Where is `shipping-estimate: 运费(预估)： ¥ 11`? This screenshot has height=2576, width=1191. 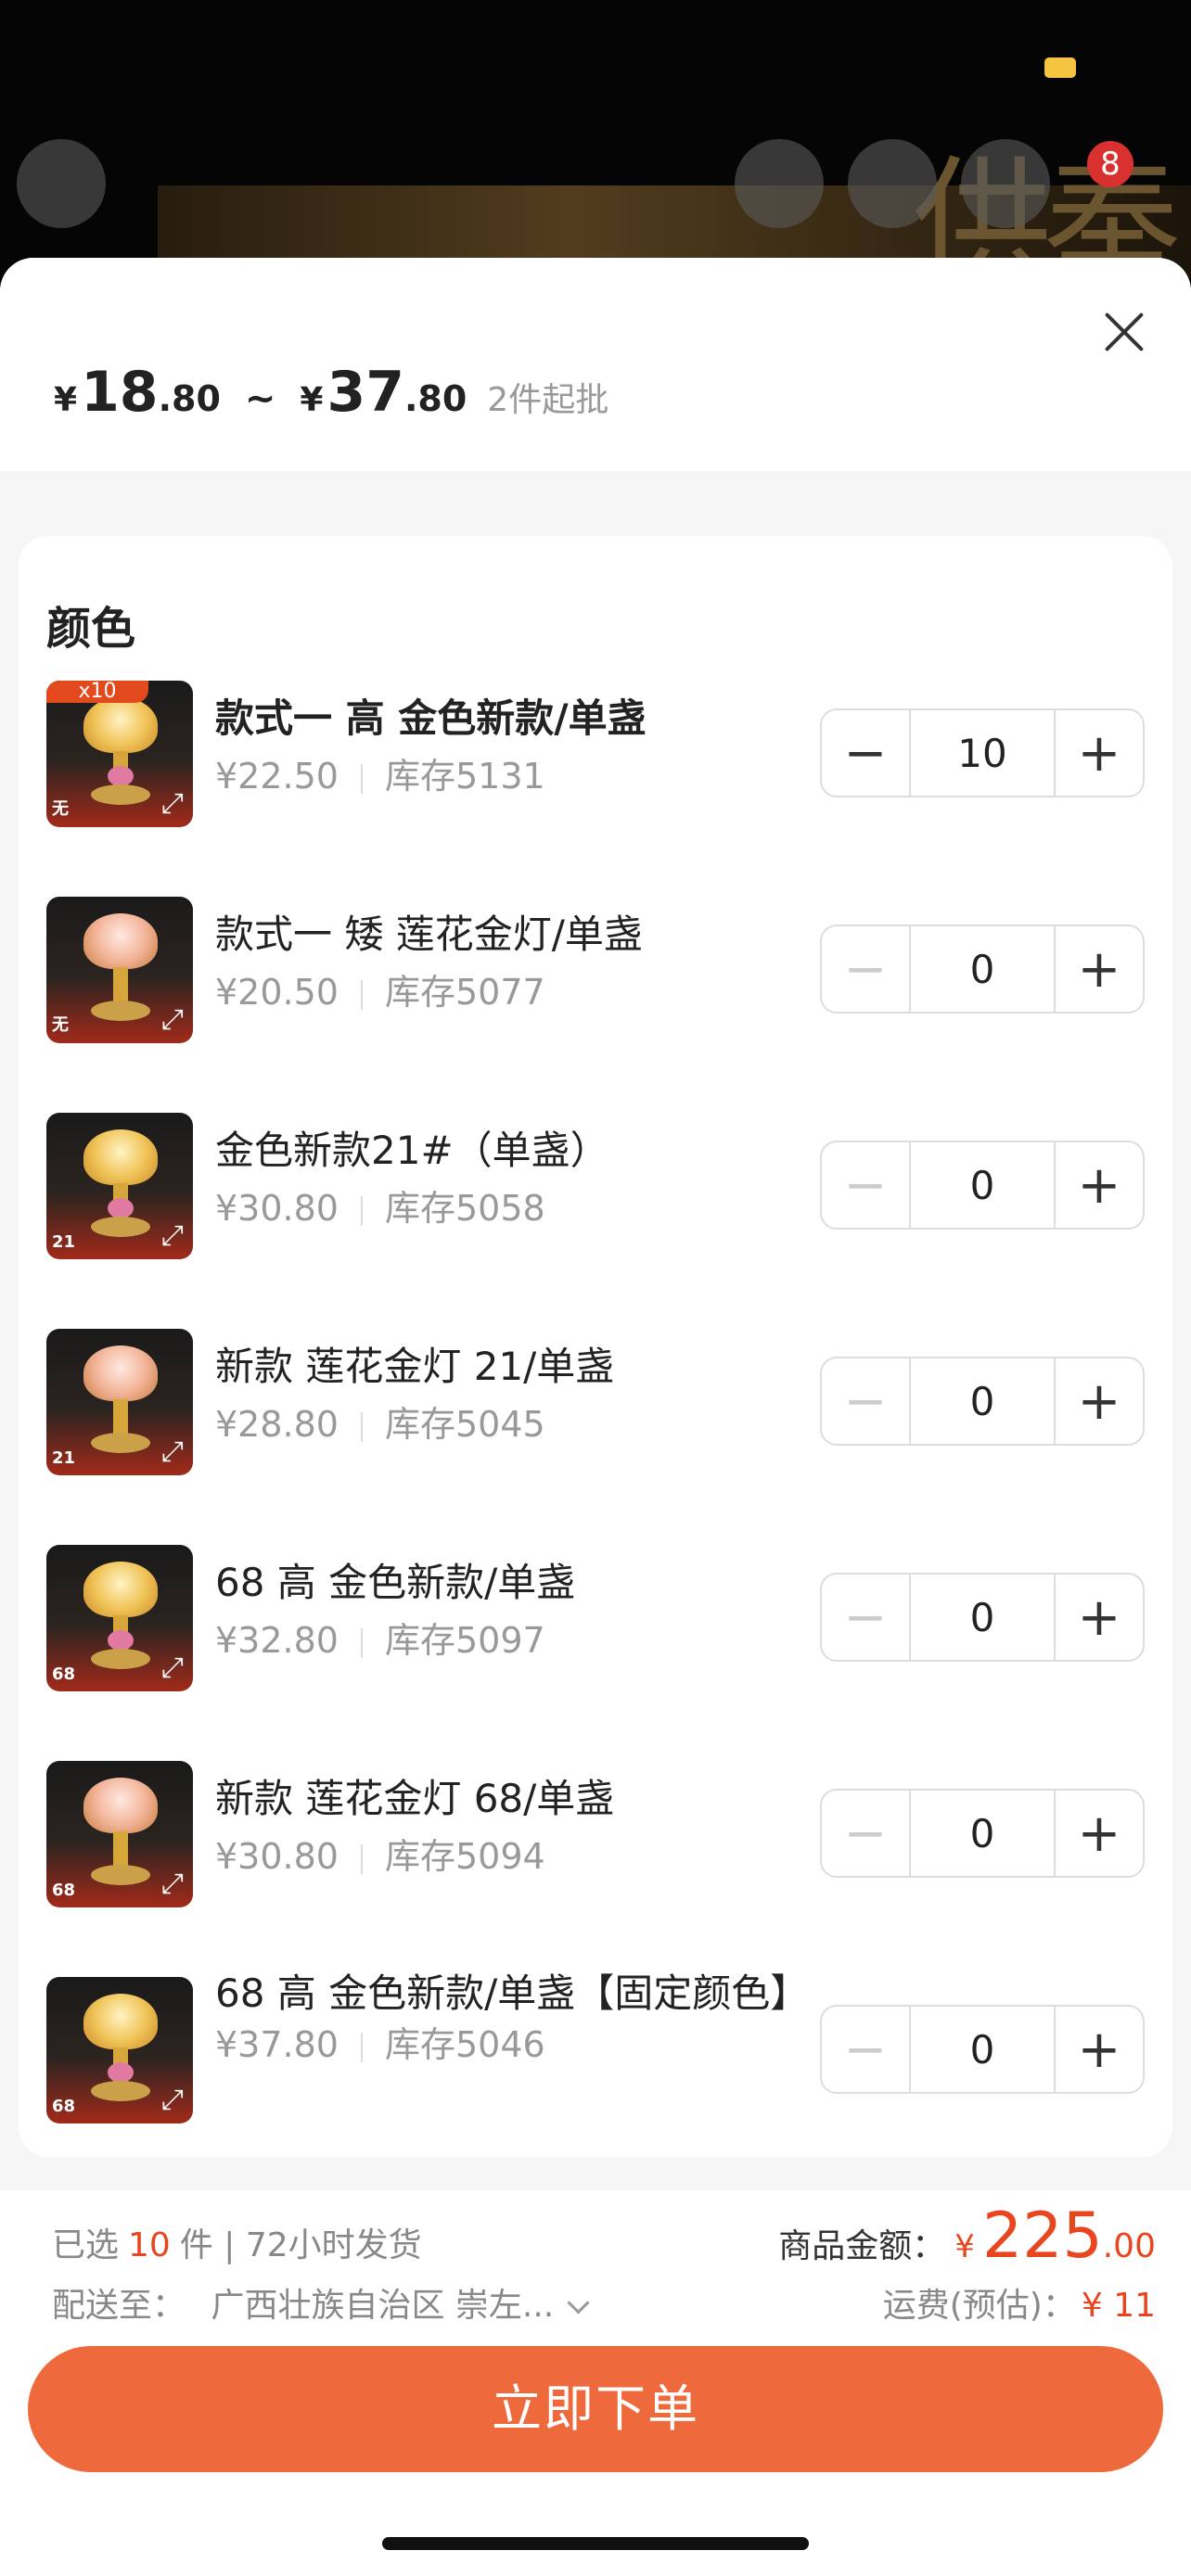 shipping-estimate: 运费(预估)： ¥ 11 is located at coordinates (1019, 2302).